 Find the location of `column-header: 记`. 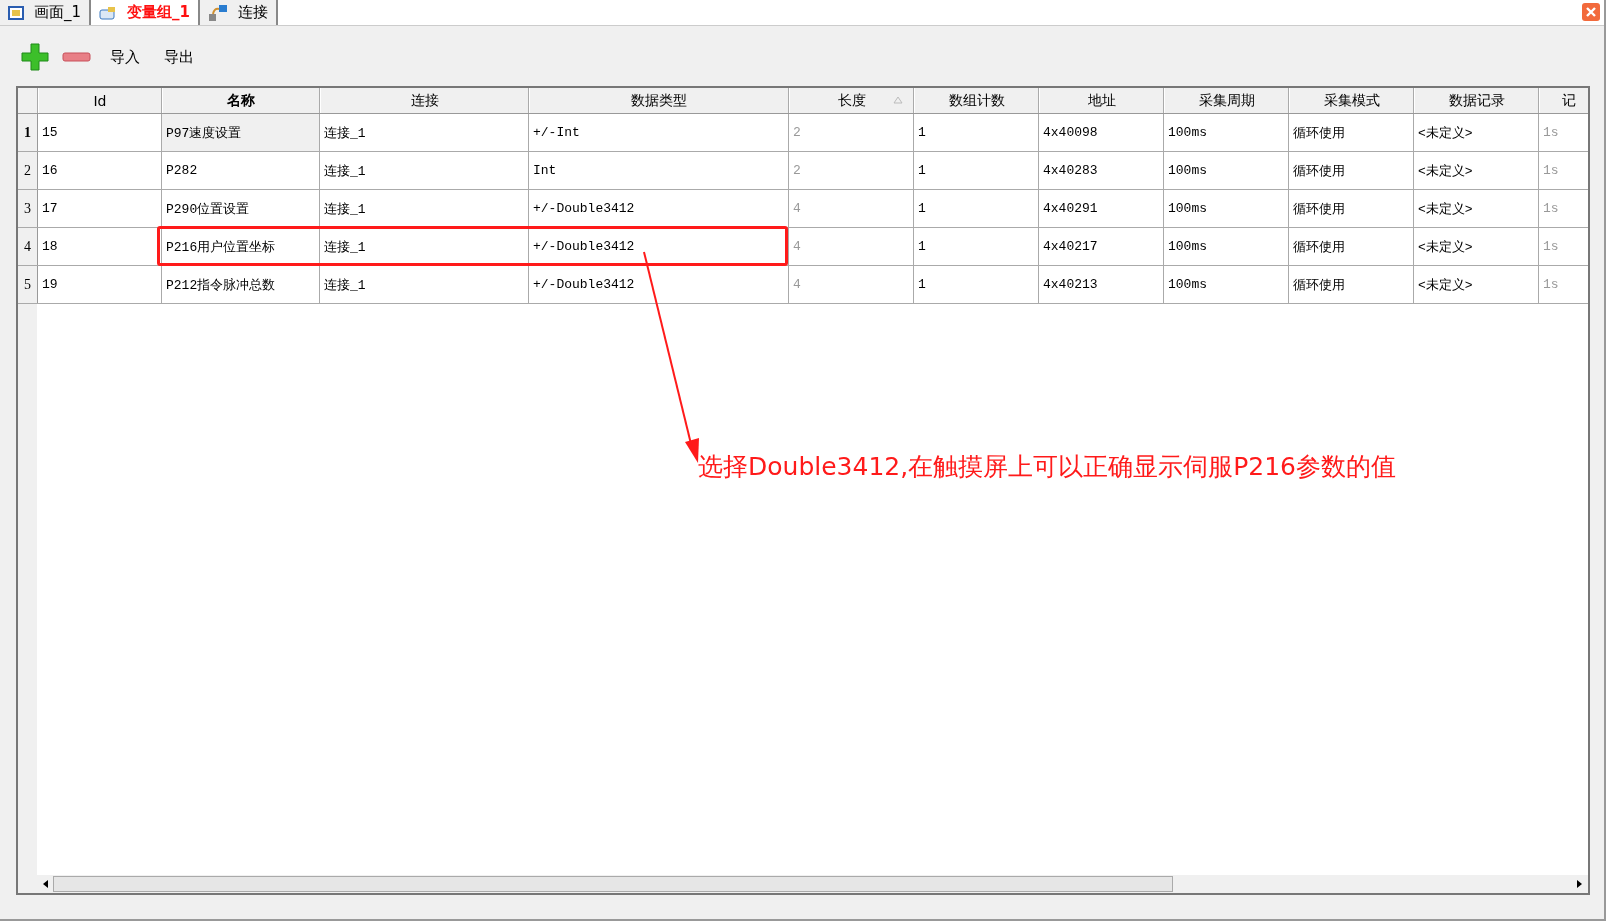

column-header: 记 is located at coordinates (1563, 100).